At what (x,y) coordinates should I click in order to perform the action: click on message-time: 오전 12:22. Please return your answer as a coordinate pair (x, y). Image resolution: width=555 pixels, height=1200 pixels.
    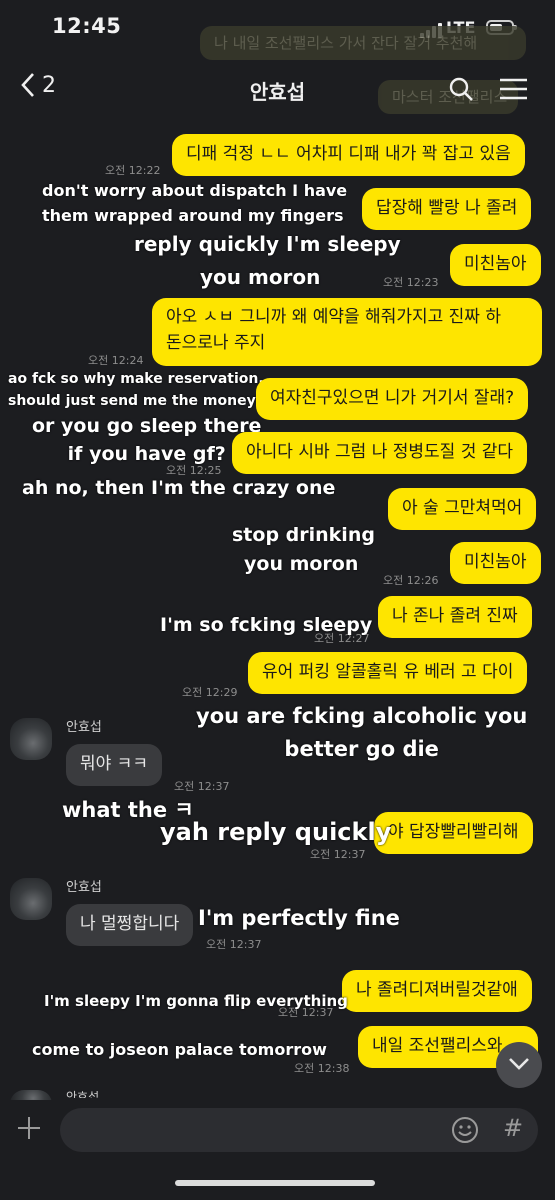
    Looking at the image, I should click on (133, 170).